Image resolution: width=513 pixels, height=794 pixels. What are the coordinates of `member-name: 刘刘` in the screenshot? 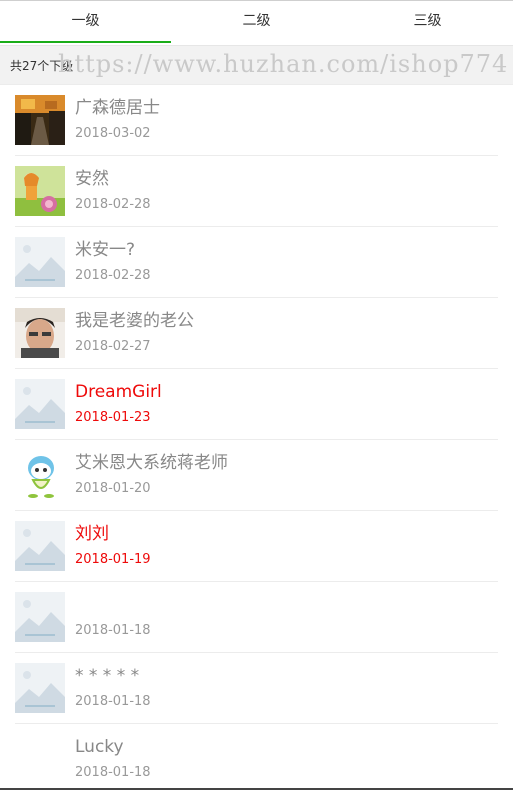 It's located at (92, 534).